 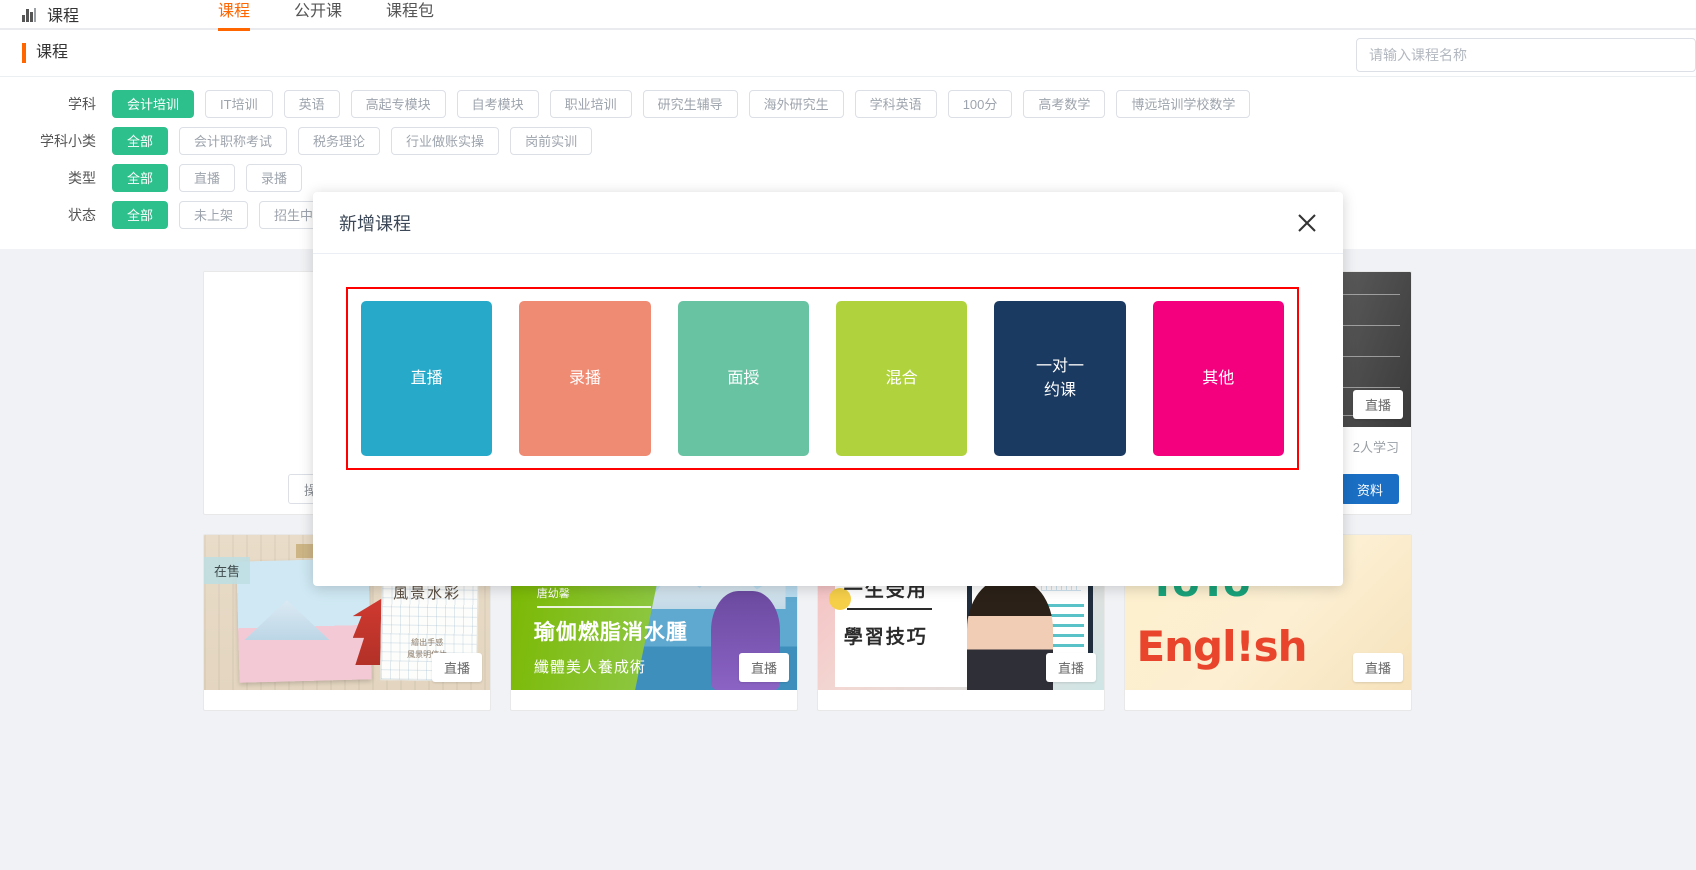 I want to click on filter-chip-subject-1: IT培训, so click(x=239, y=103).